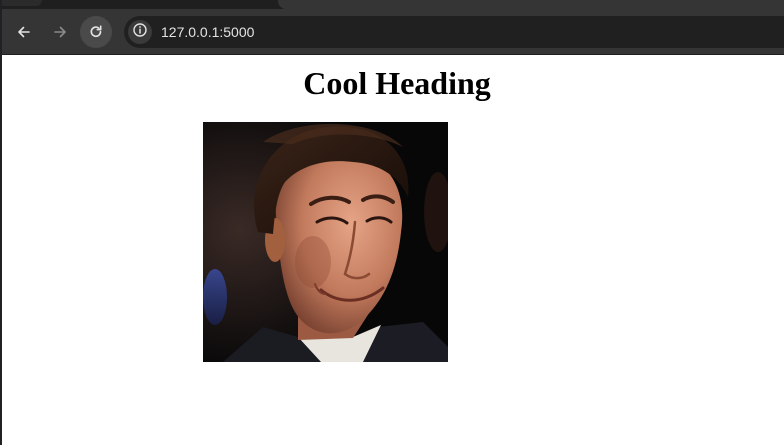  I want to click on url-text: 127.0.0.1:5000, so click(207, 32).